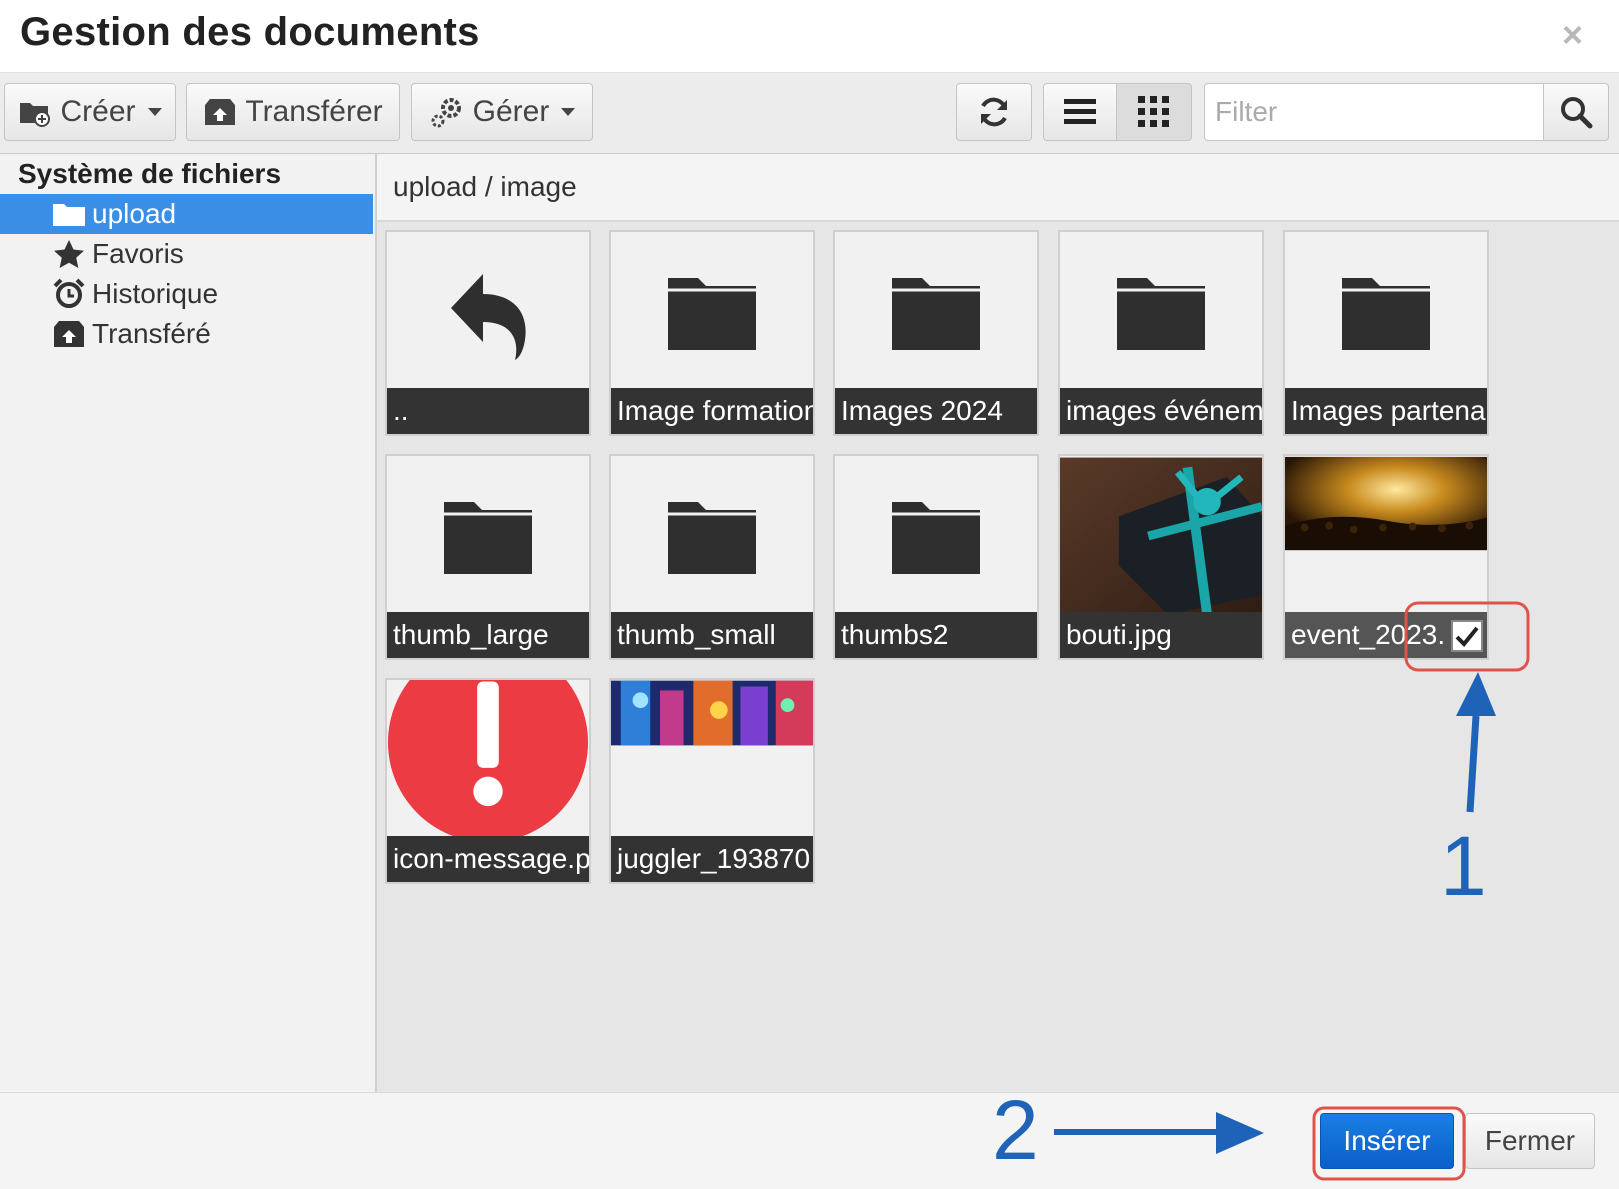 The image size is (1619, 1189). Describe the element at coordinates (35, 115) in the screenshot. I see `new-folder-icon` at that location.